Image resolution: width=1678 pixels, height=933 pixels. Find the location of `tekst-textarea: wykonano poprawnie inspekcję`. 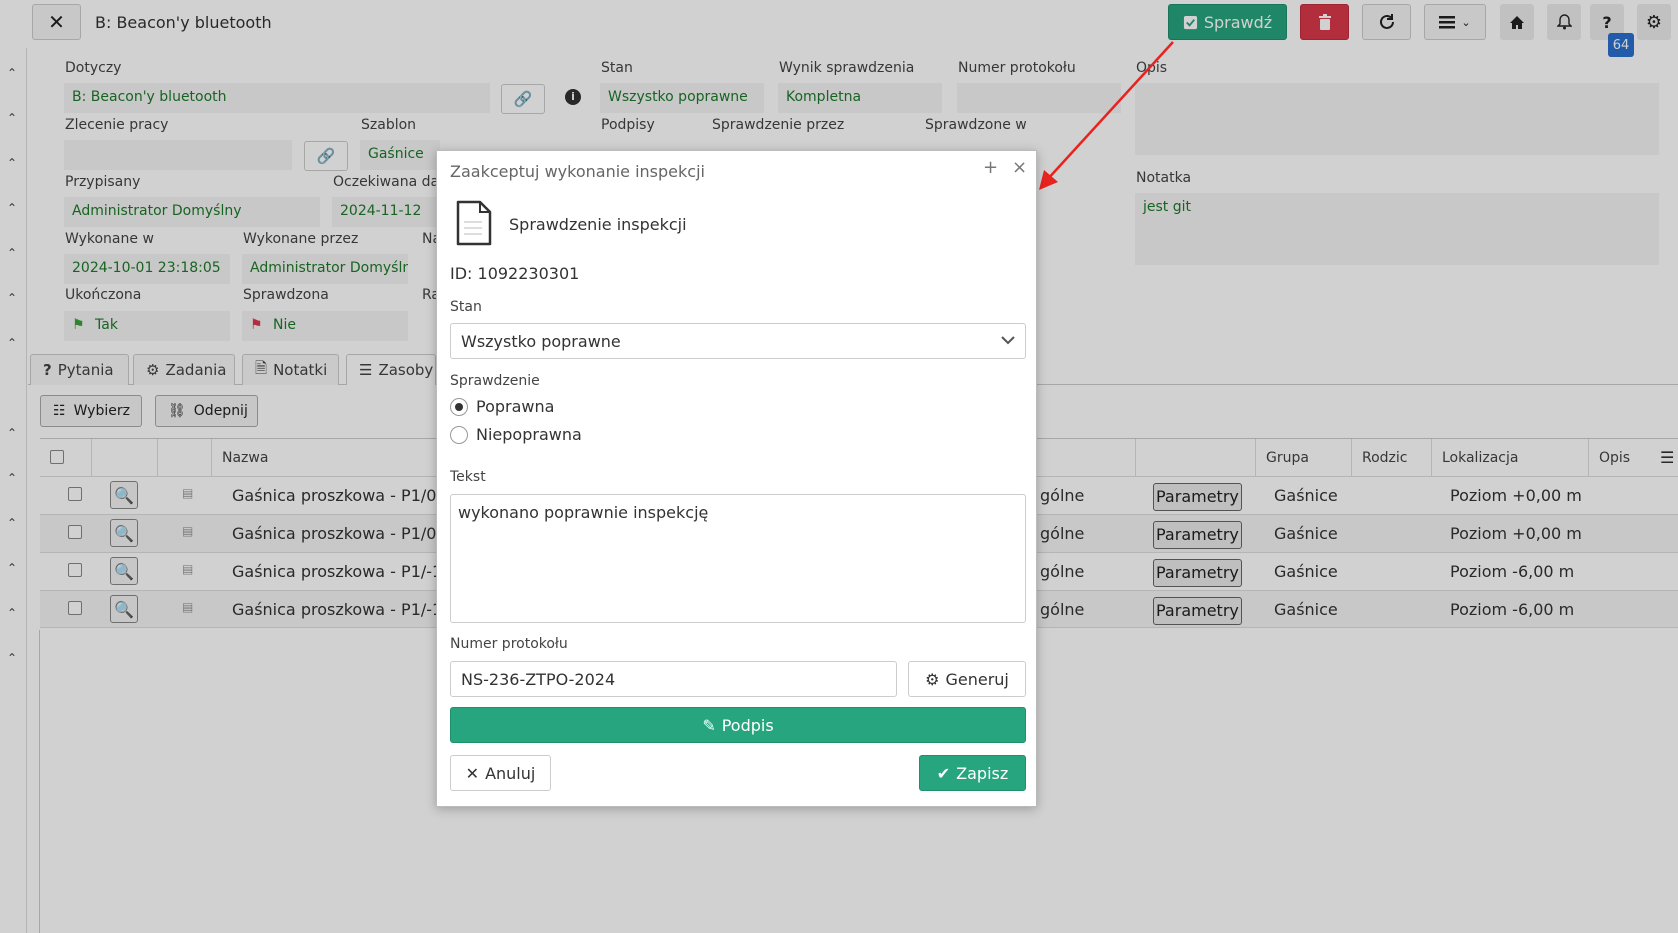

tekst-textarea: wykonano poprawnie inspekcję is located at coordinates (738, 558).